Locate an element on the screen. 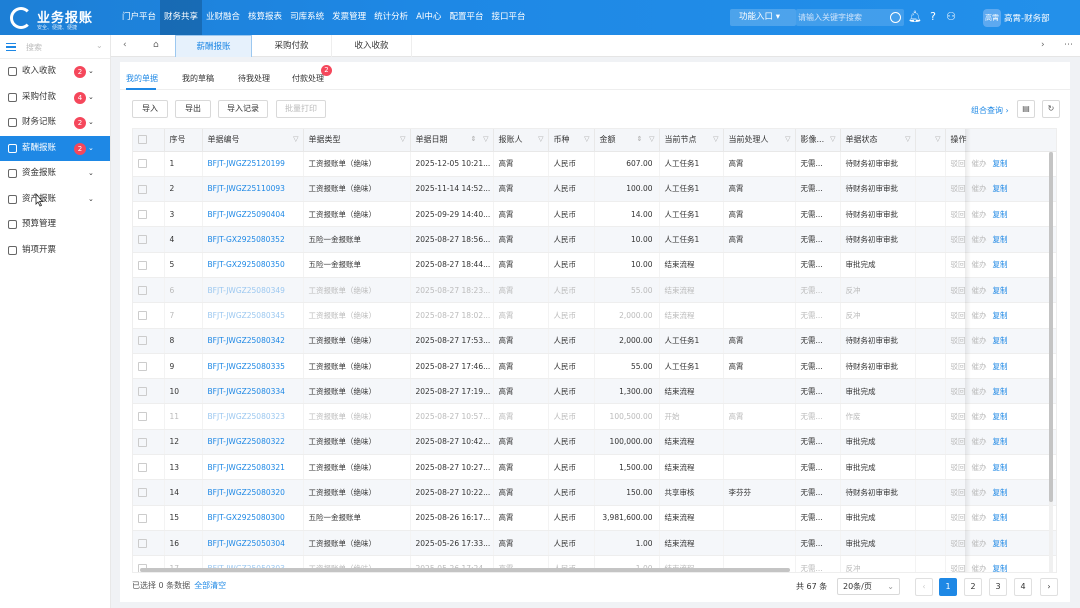  topnav-item: 核算报表 is located at coordinates (265, 17).